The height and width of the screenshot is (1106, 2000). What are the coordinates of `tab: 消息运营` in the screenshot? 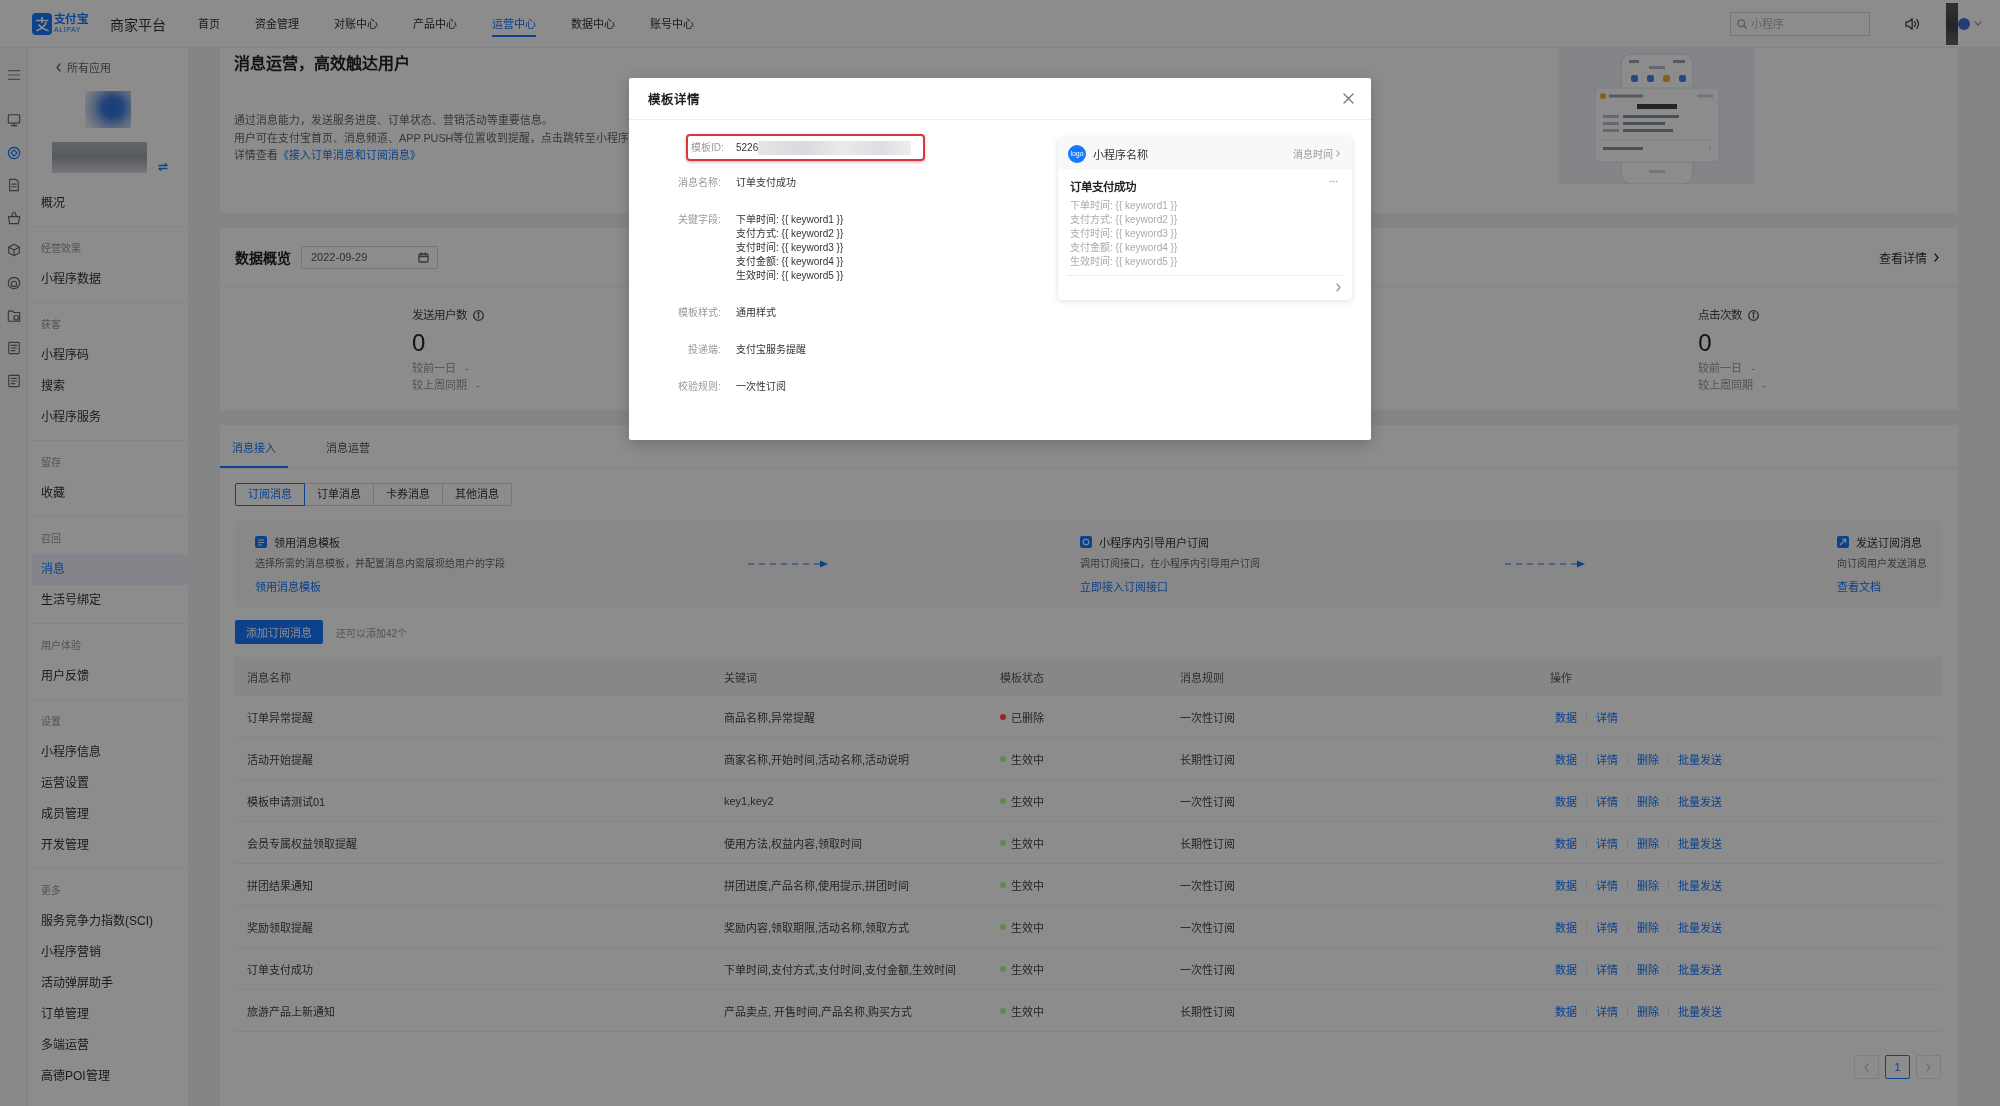 It's located at (348, 446).